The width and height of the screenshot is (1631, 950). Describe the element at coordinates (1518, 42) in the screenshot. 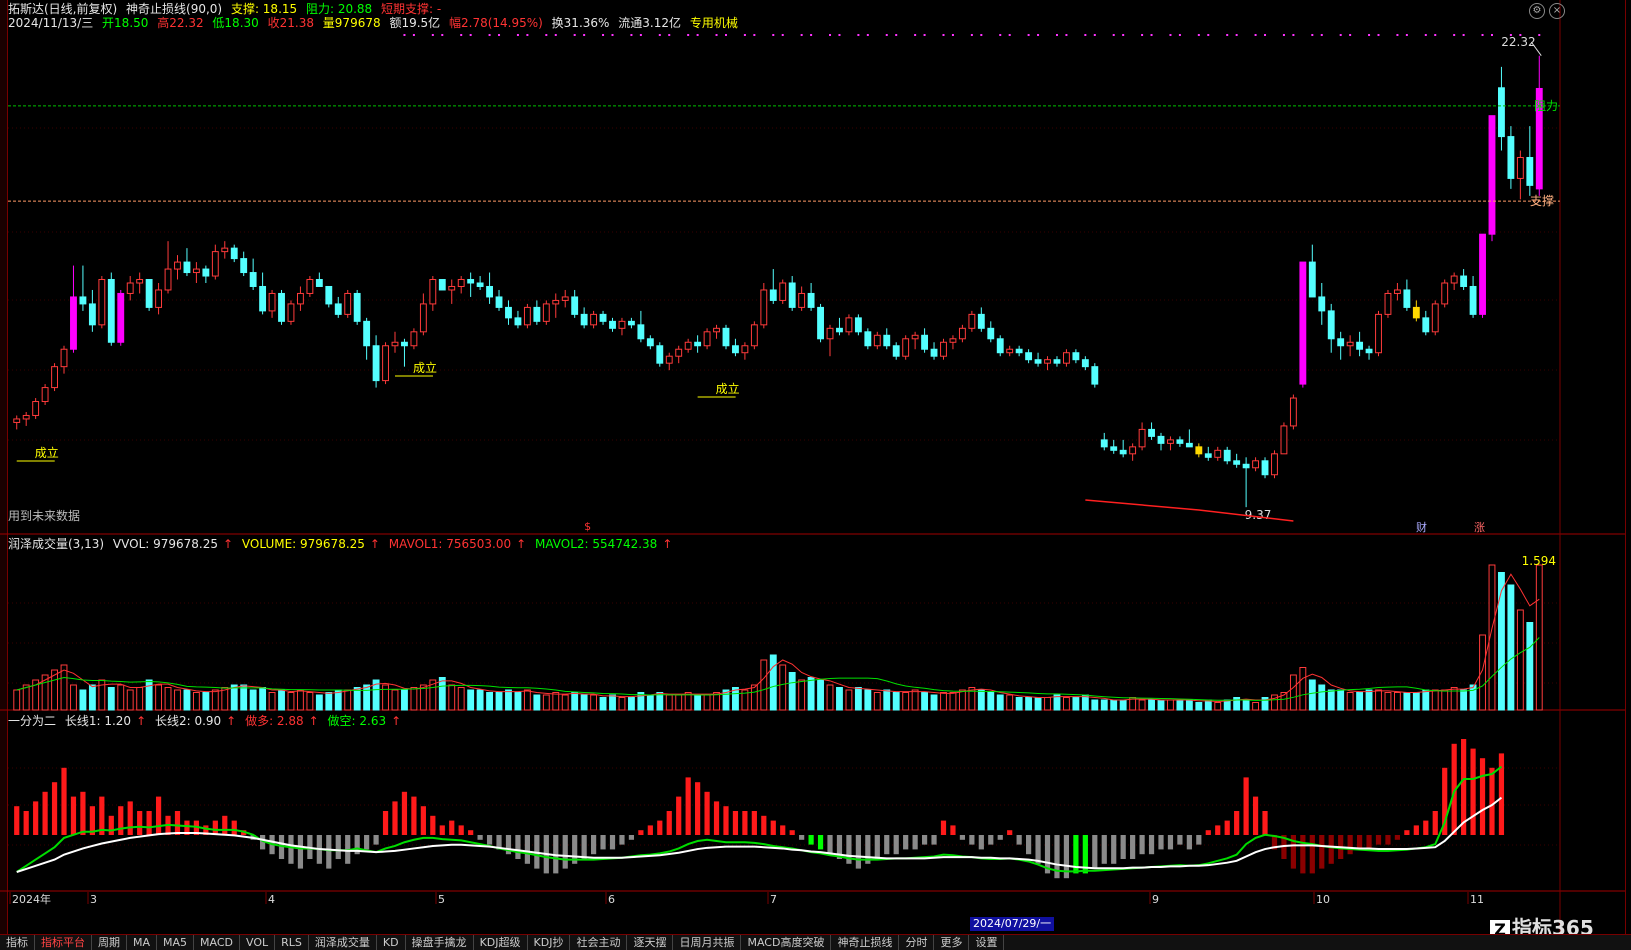

I see `high-value-label: 22.32` at that location.